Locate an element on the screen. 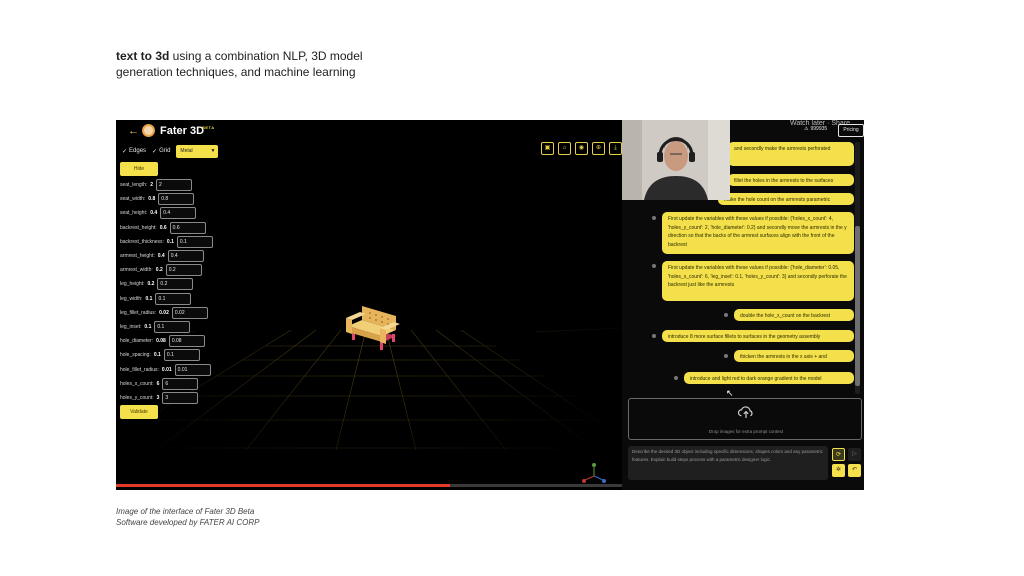 This screenshot has width=1024, height=576. hide-button: Hide is located at coordinates (139, 169).